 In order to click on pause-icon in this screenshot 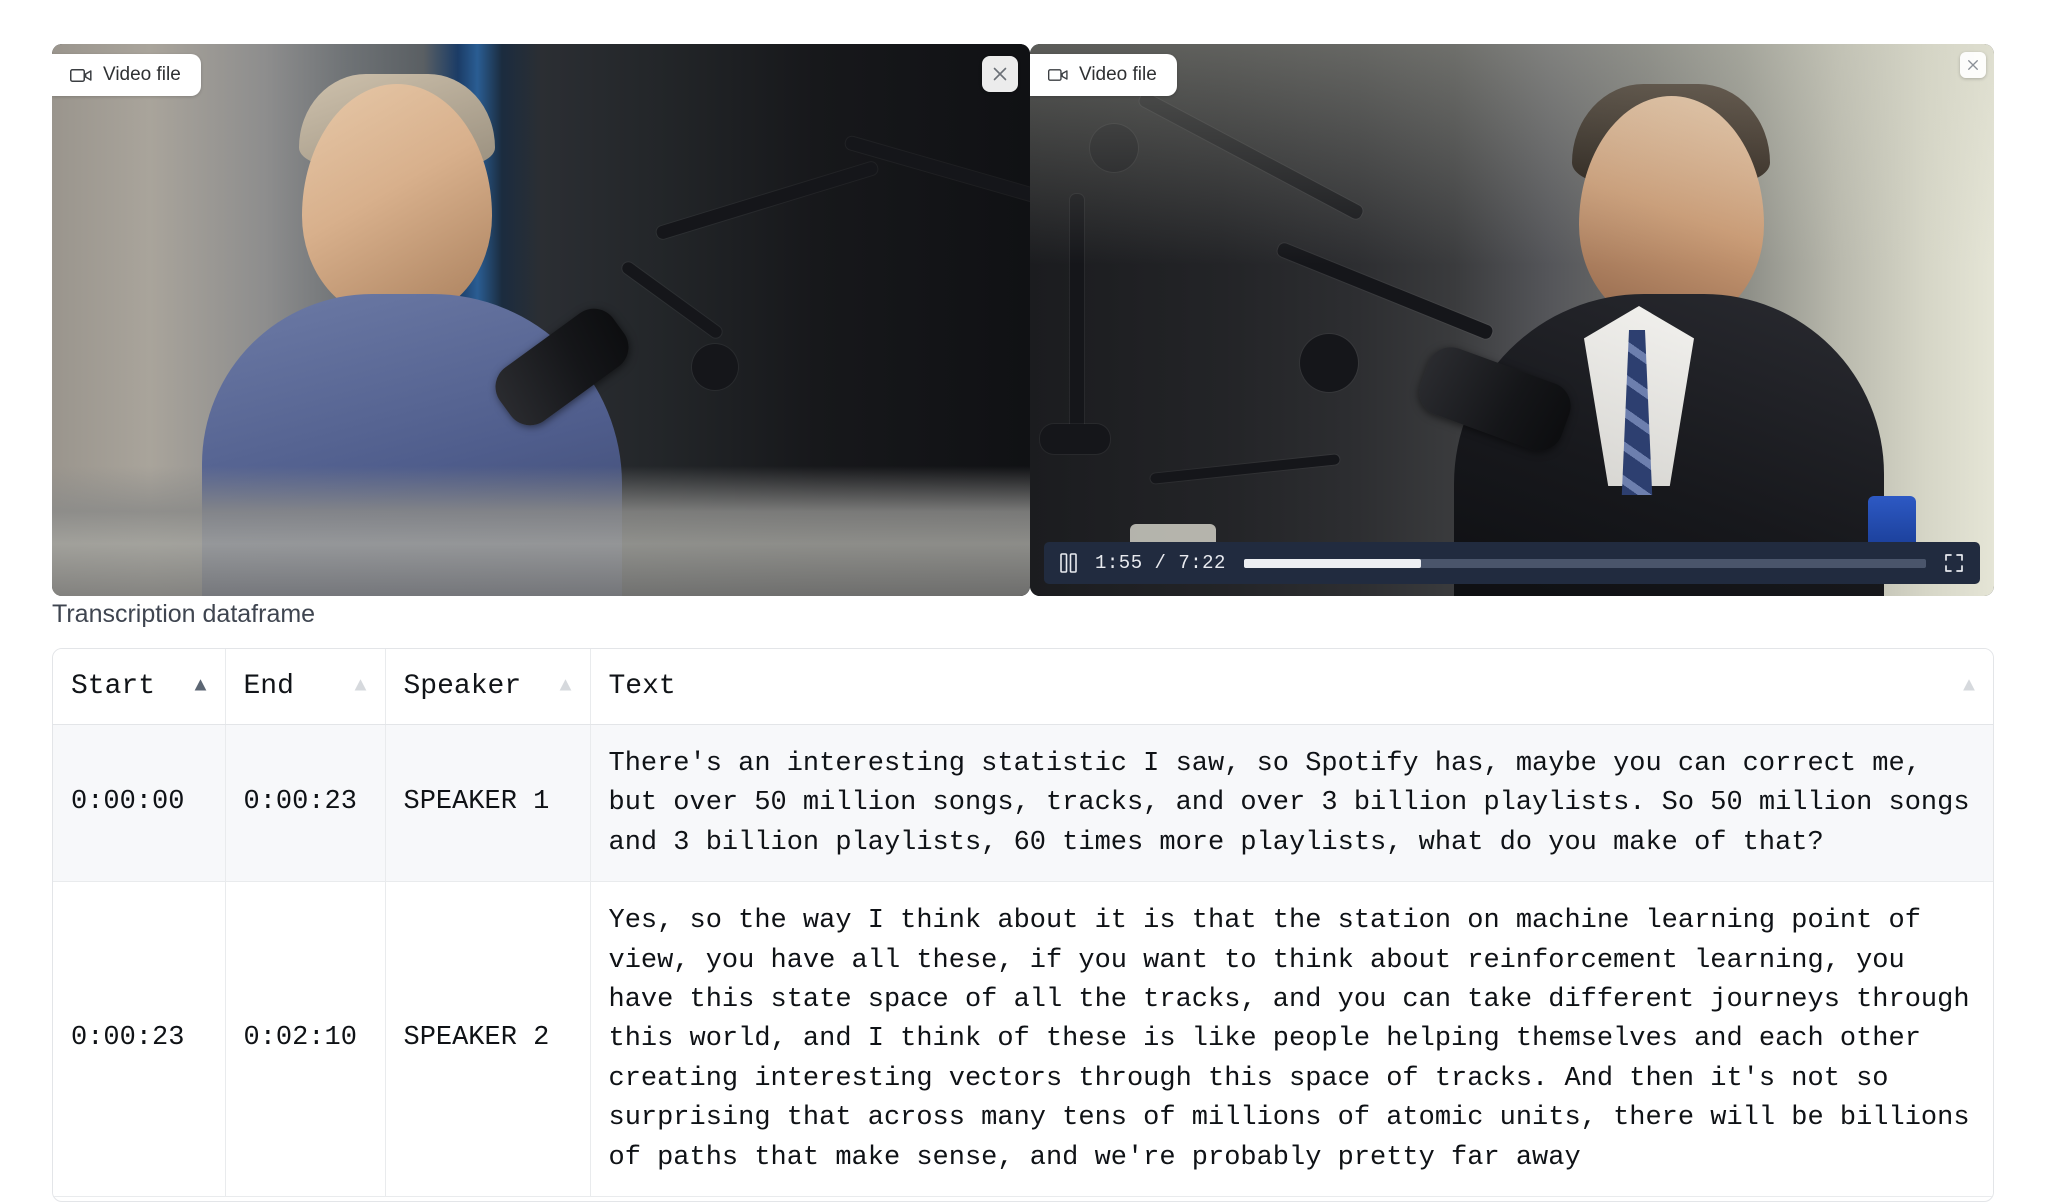, I will do `click(1068, 563)`.